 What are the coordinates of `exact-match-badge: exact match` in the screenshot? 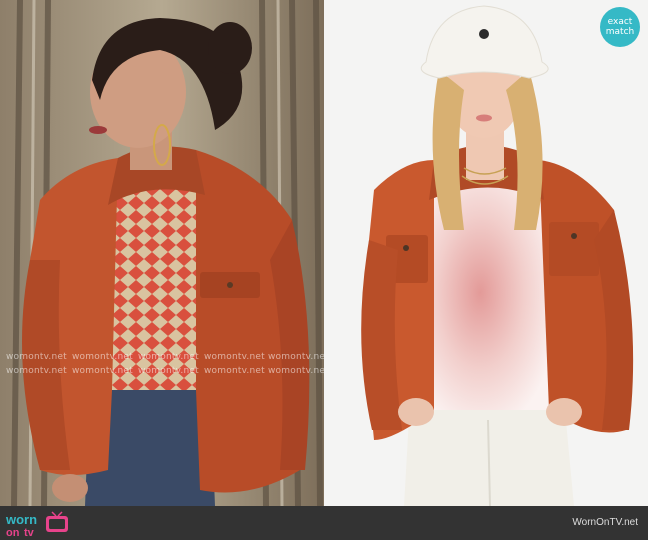 It's located at (620, 27).